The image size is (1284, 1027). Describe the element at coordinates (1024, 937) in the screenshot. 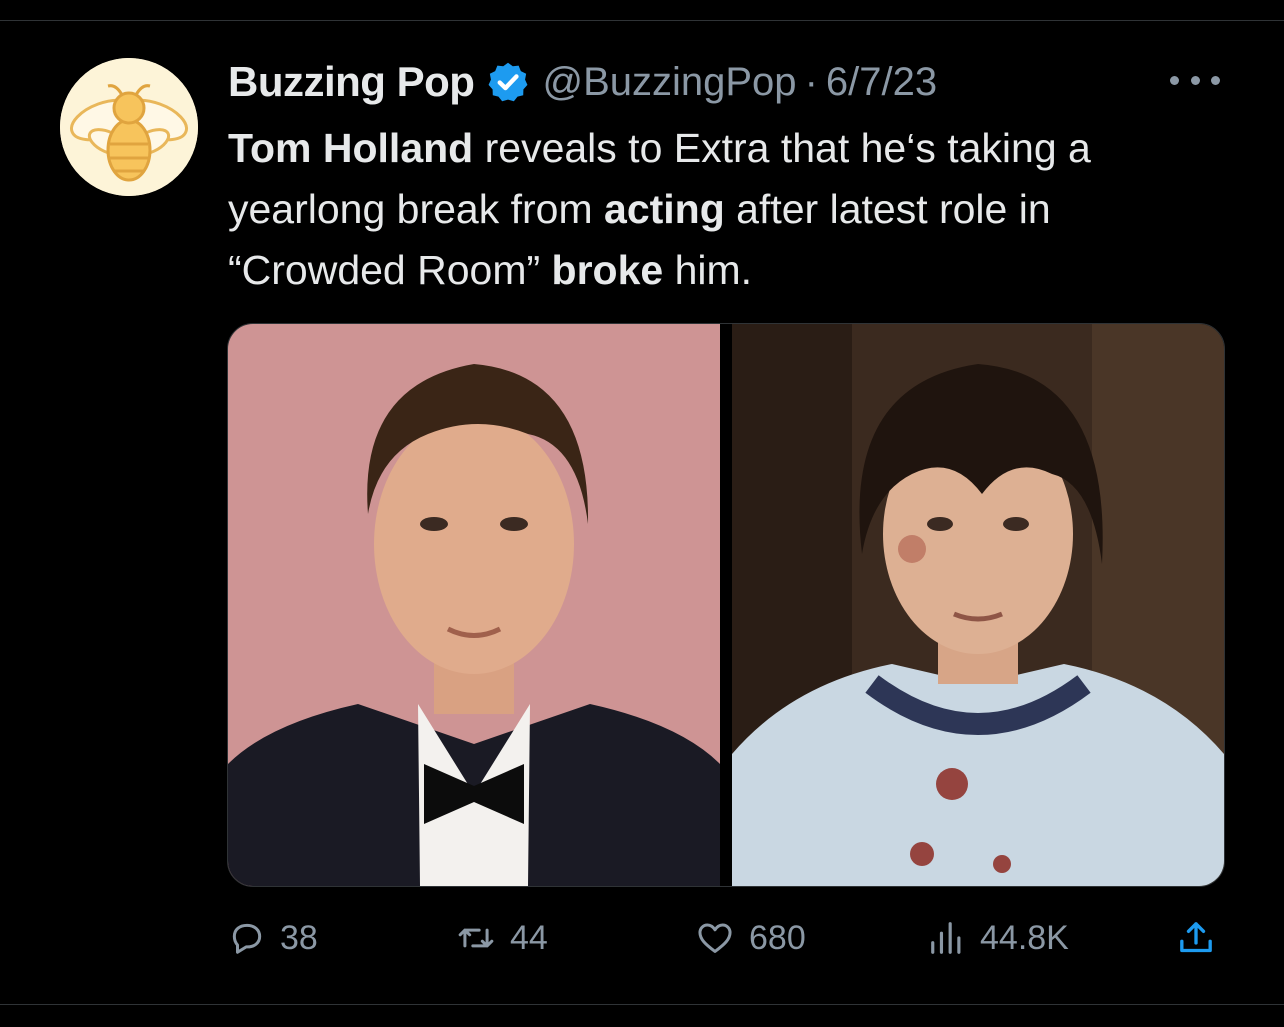

I see `view-count: 44.8K` at that location.